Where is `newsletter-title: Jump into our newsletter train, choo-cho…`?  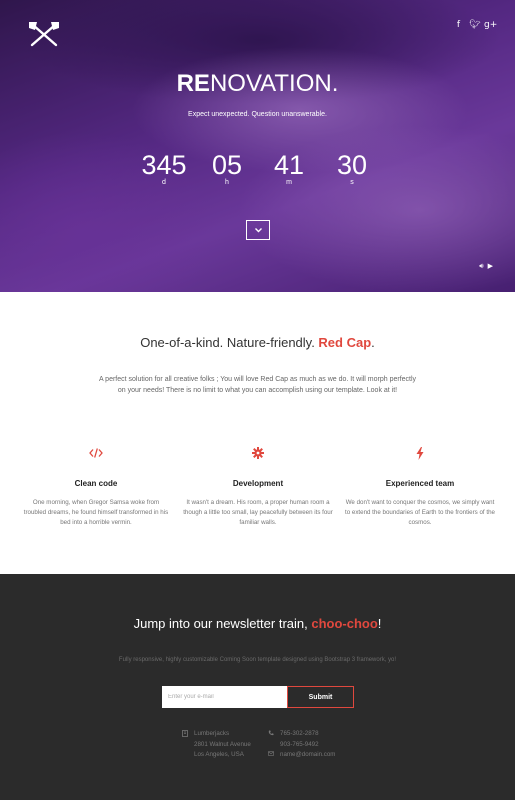
newsletter-title: Jump into our newsletter train, choo-cho… is located at coordinates (257, 623).